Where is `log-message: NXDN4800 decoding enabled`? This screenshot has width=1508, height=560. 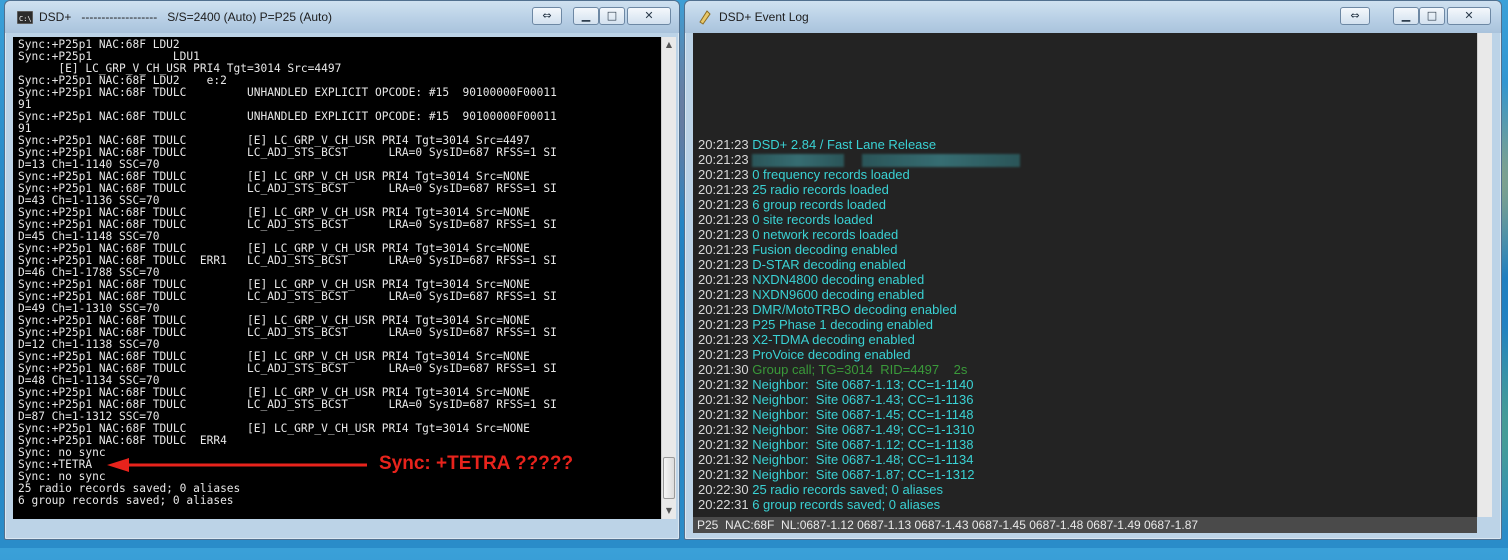 log-message: NXDN4800 decoding enabled is located at coordinates (838, 279).